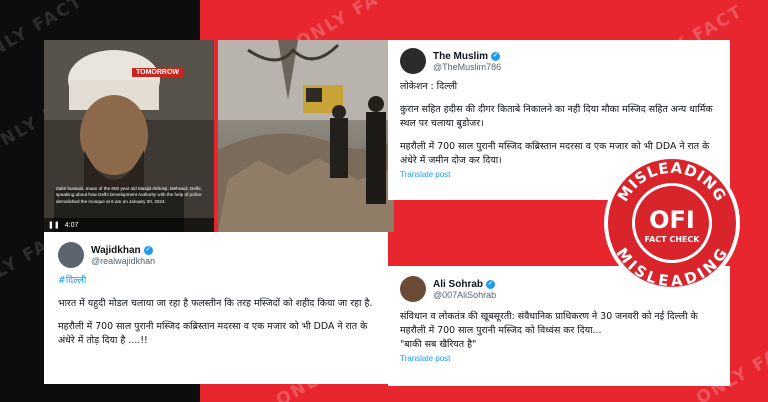 This screenshot has height=402, width=768. Describe the element at coordinates (71, 225) in the screenshot. I see `video-time: 4:07` at that location.